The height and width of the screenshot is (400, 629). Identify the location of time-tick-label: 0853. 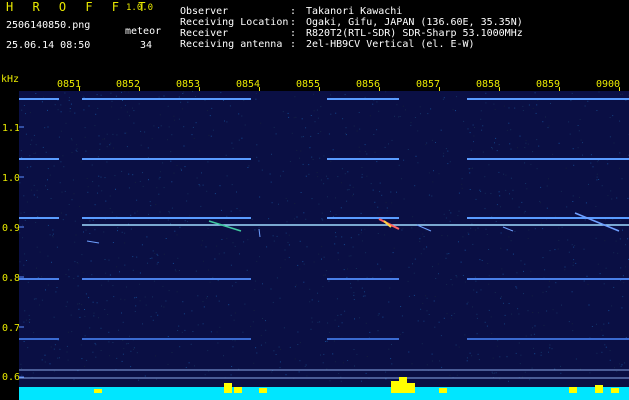
(188, 84).